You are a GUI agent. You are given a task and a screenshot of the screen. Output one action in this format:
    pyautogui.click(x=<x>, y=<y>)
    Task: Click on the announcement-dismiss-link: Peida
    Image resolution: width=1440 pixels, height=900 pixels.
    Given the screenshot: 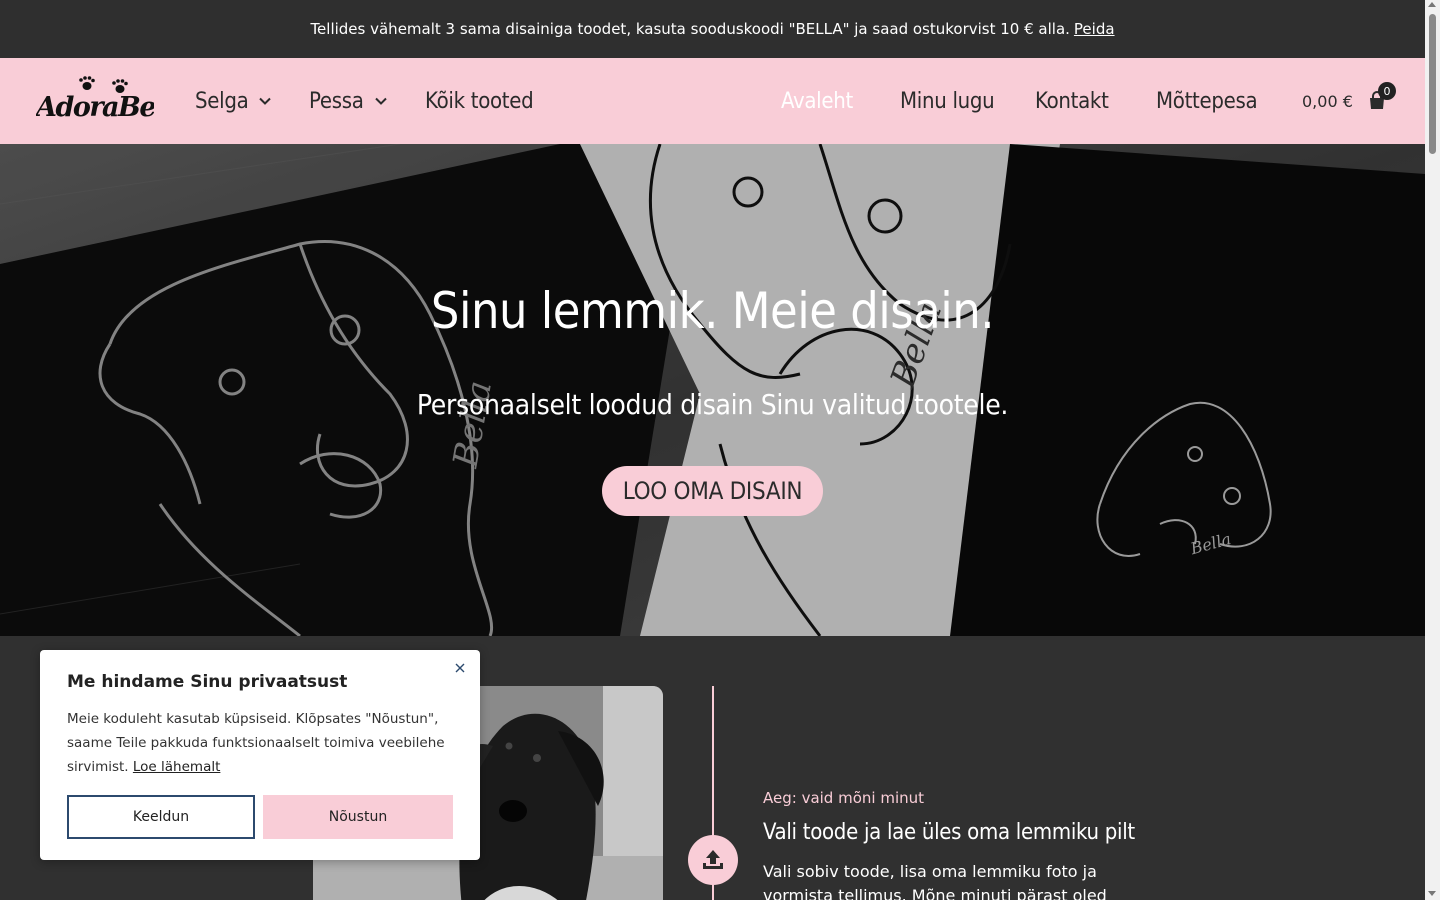 What is the action you would take?
    pyautogui.click(x=1094, y=29)
    